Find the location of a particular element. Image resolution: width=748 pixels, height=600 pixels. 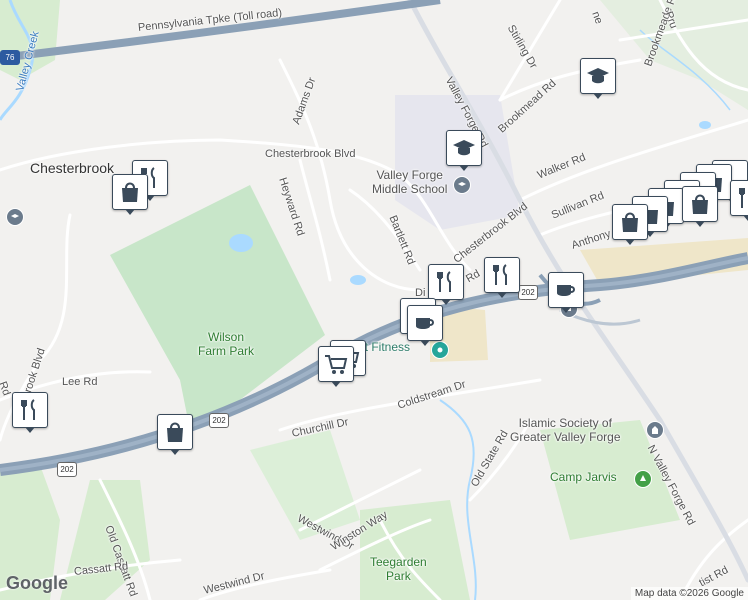

road-label-lee: Lee Rd is located at coordinates (80, 382).